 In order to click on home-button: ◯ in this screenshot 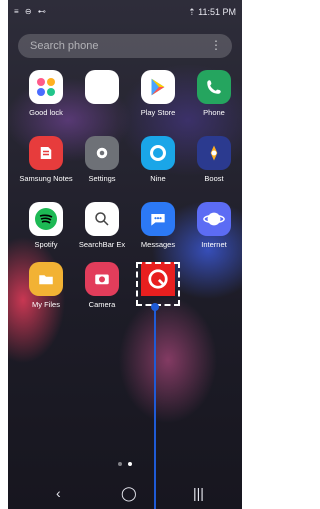, I will do `click(129, 493)`.